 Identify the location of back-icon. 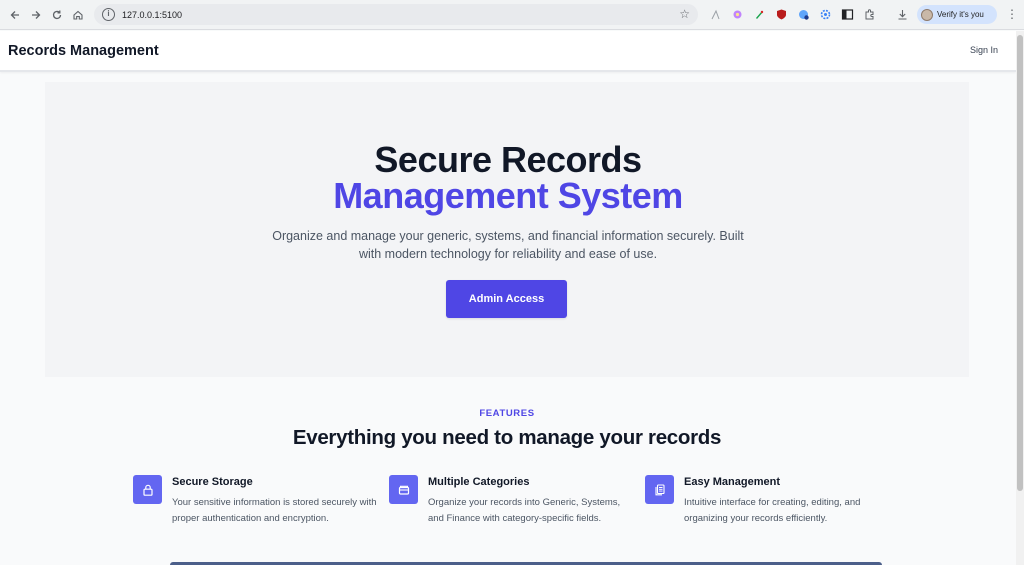
(15, 15).